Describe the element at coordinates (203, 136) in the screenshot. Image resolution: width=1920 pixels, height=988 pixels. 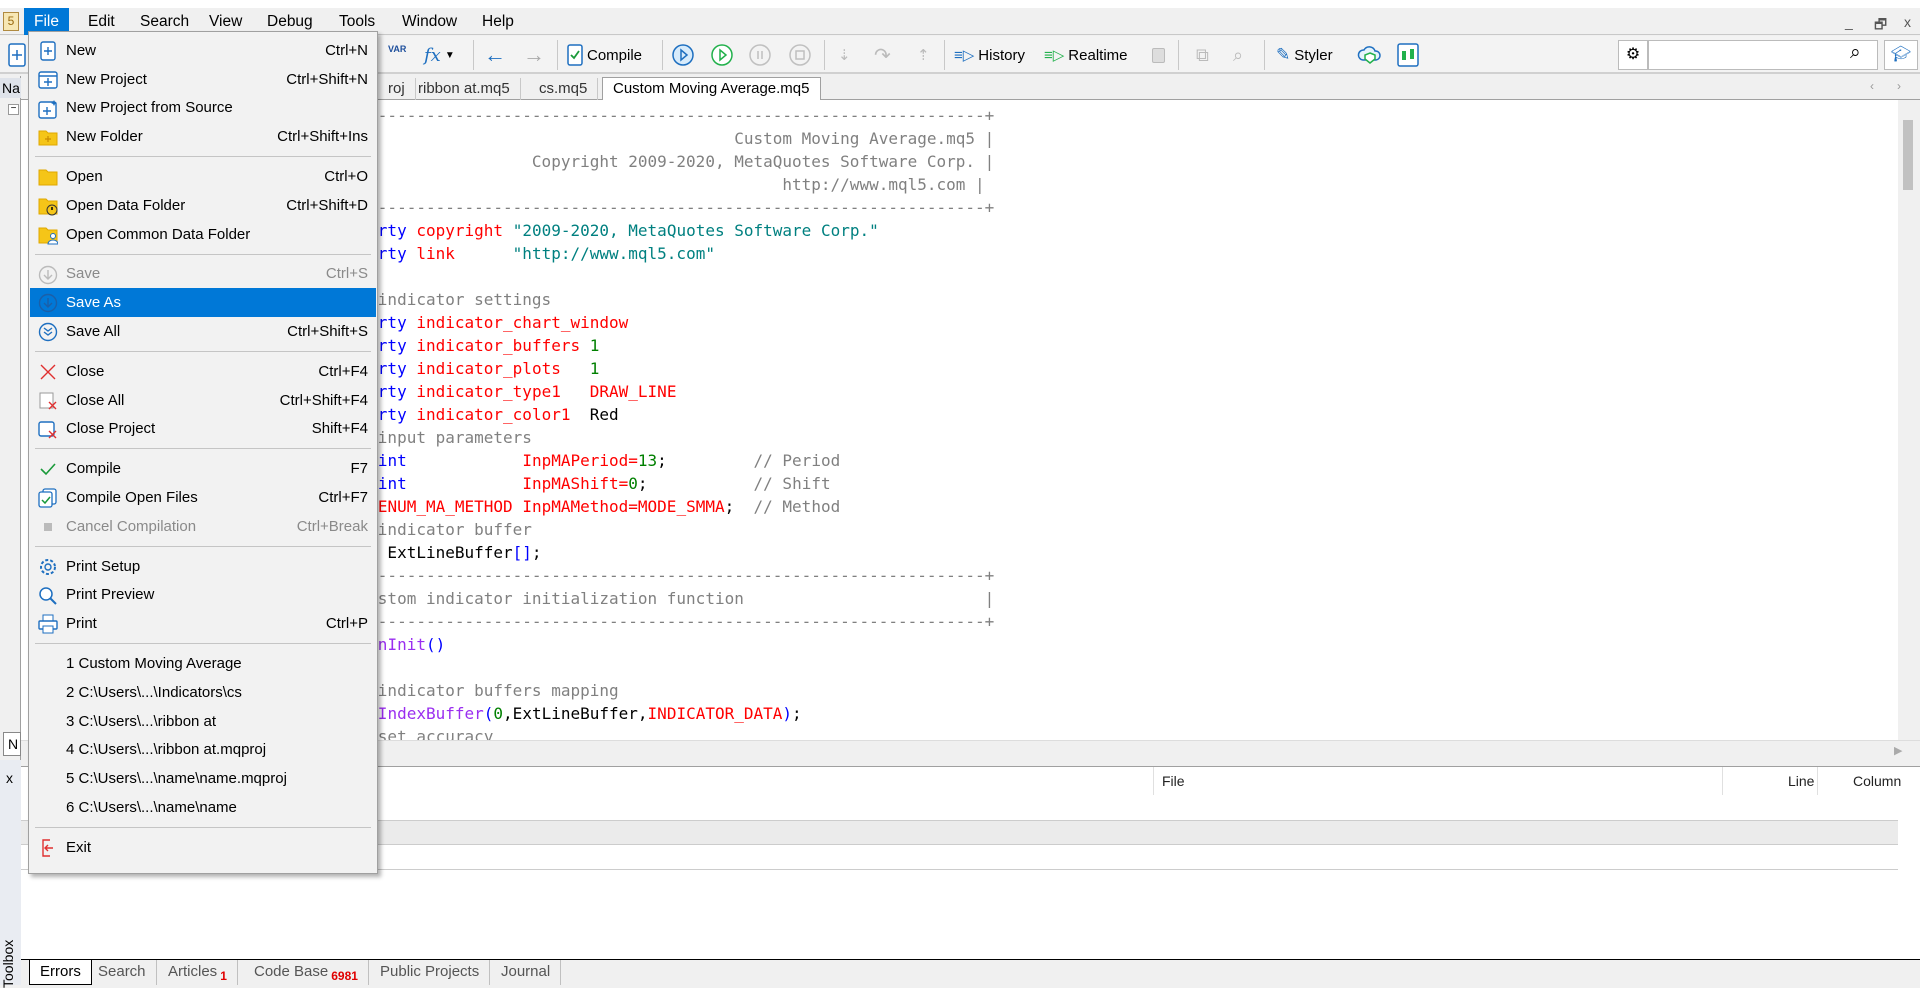
I see `menu-item-new-folder: New Folder Ctrl+Shift+Ins` at that location.